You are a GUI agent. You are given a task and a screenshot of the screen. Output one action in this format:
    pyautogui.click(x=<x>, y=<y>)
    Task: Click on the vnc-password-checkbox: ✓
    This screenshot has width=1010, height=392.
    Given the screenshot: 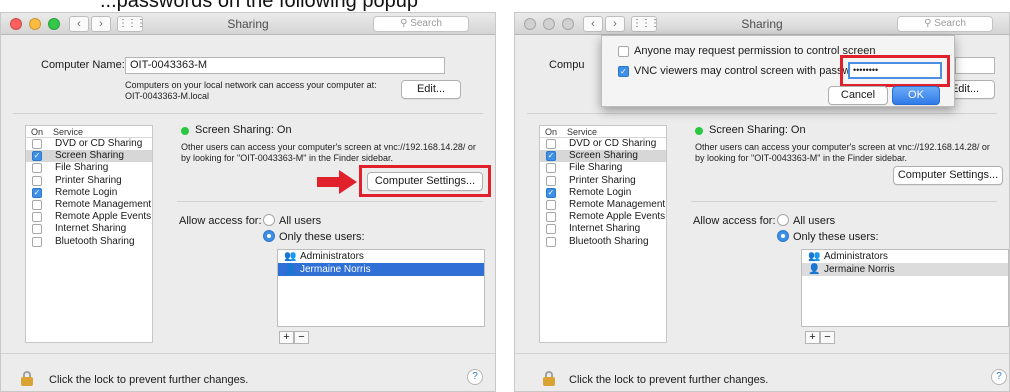 What is the action you would take?
    pyautogui.click(x=623, y=71)
    